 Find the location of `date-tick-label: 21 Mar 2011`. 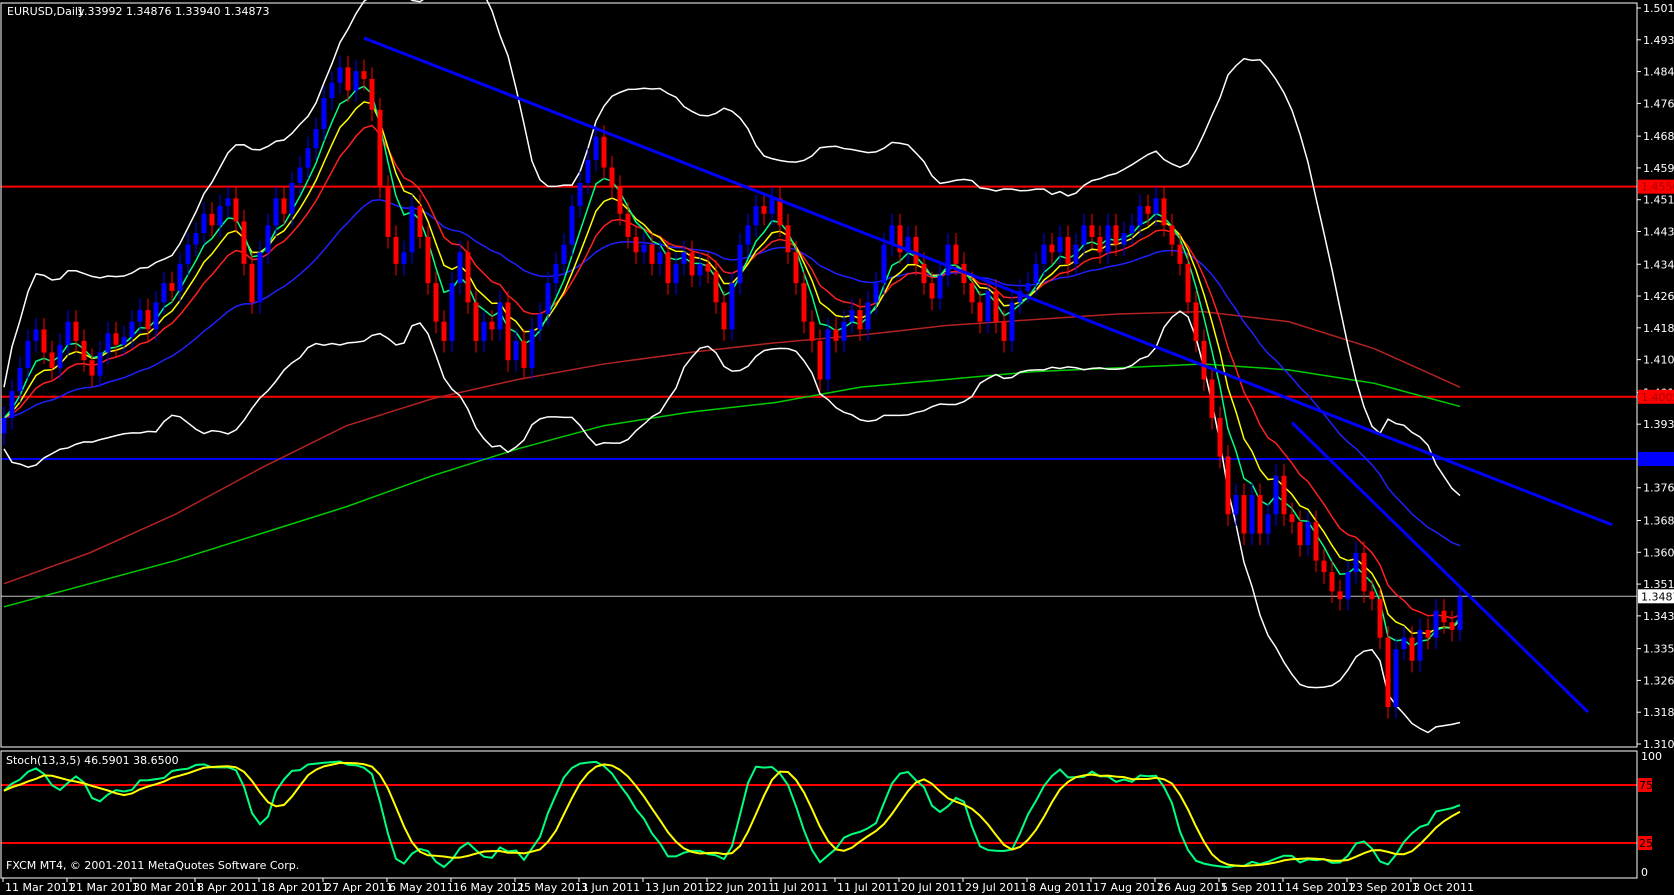

date-tick-label: 21 Mar 2011 is located at coordinates (104, 887).